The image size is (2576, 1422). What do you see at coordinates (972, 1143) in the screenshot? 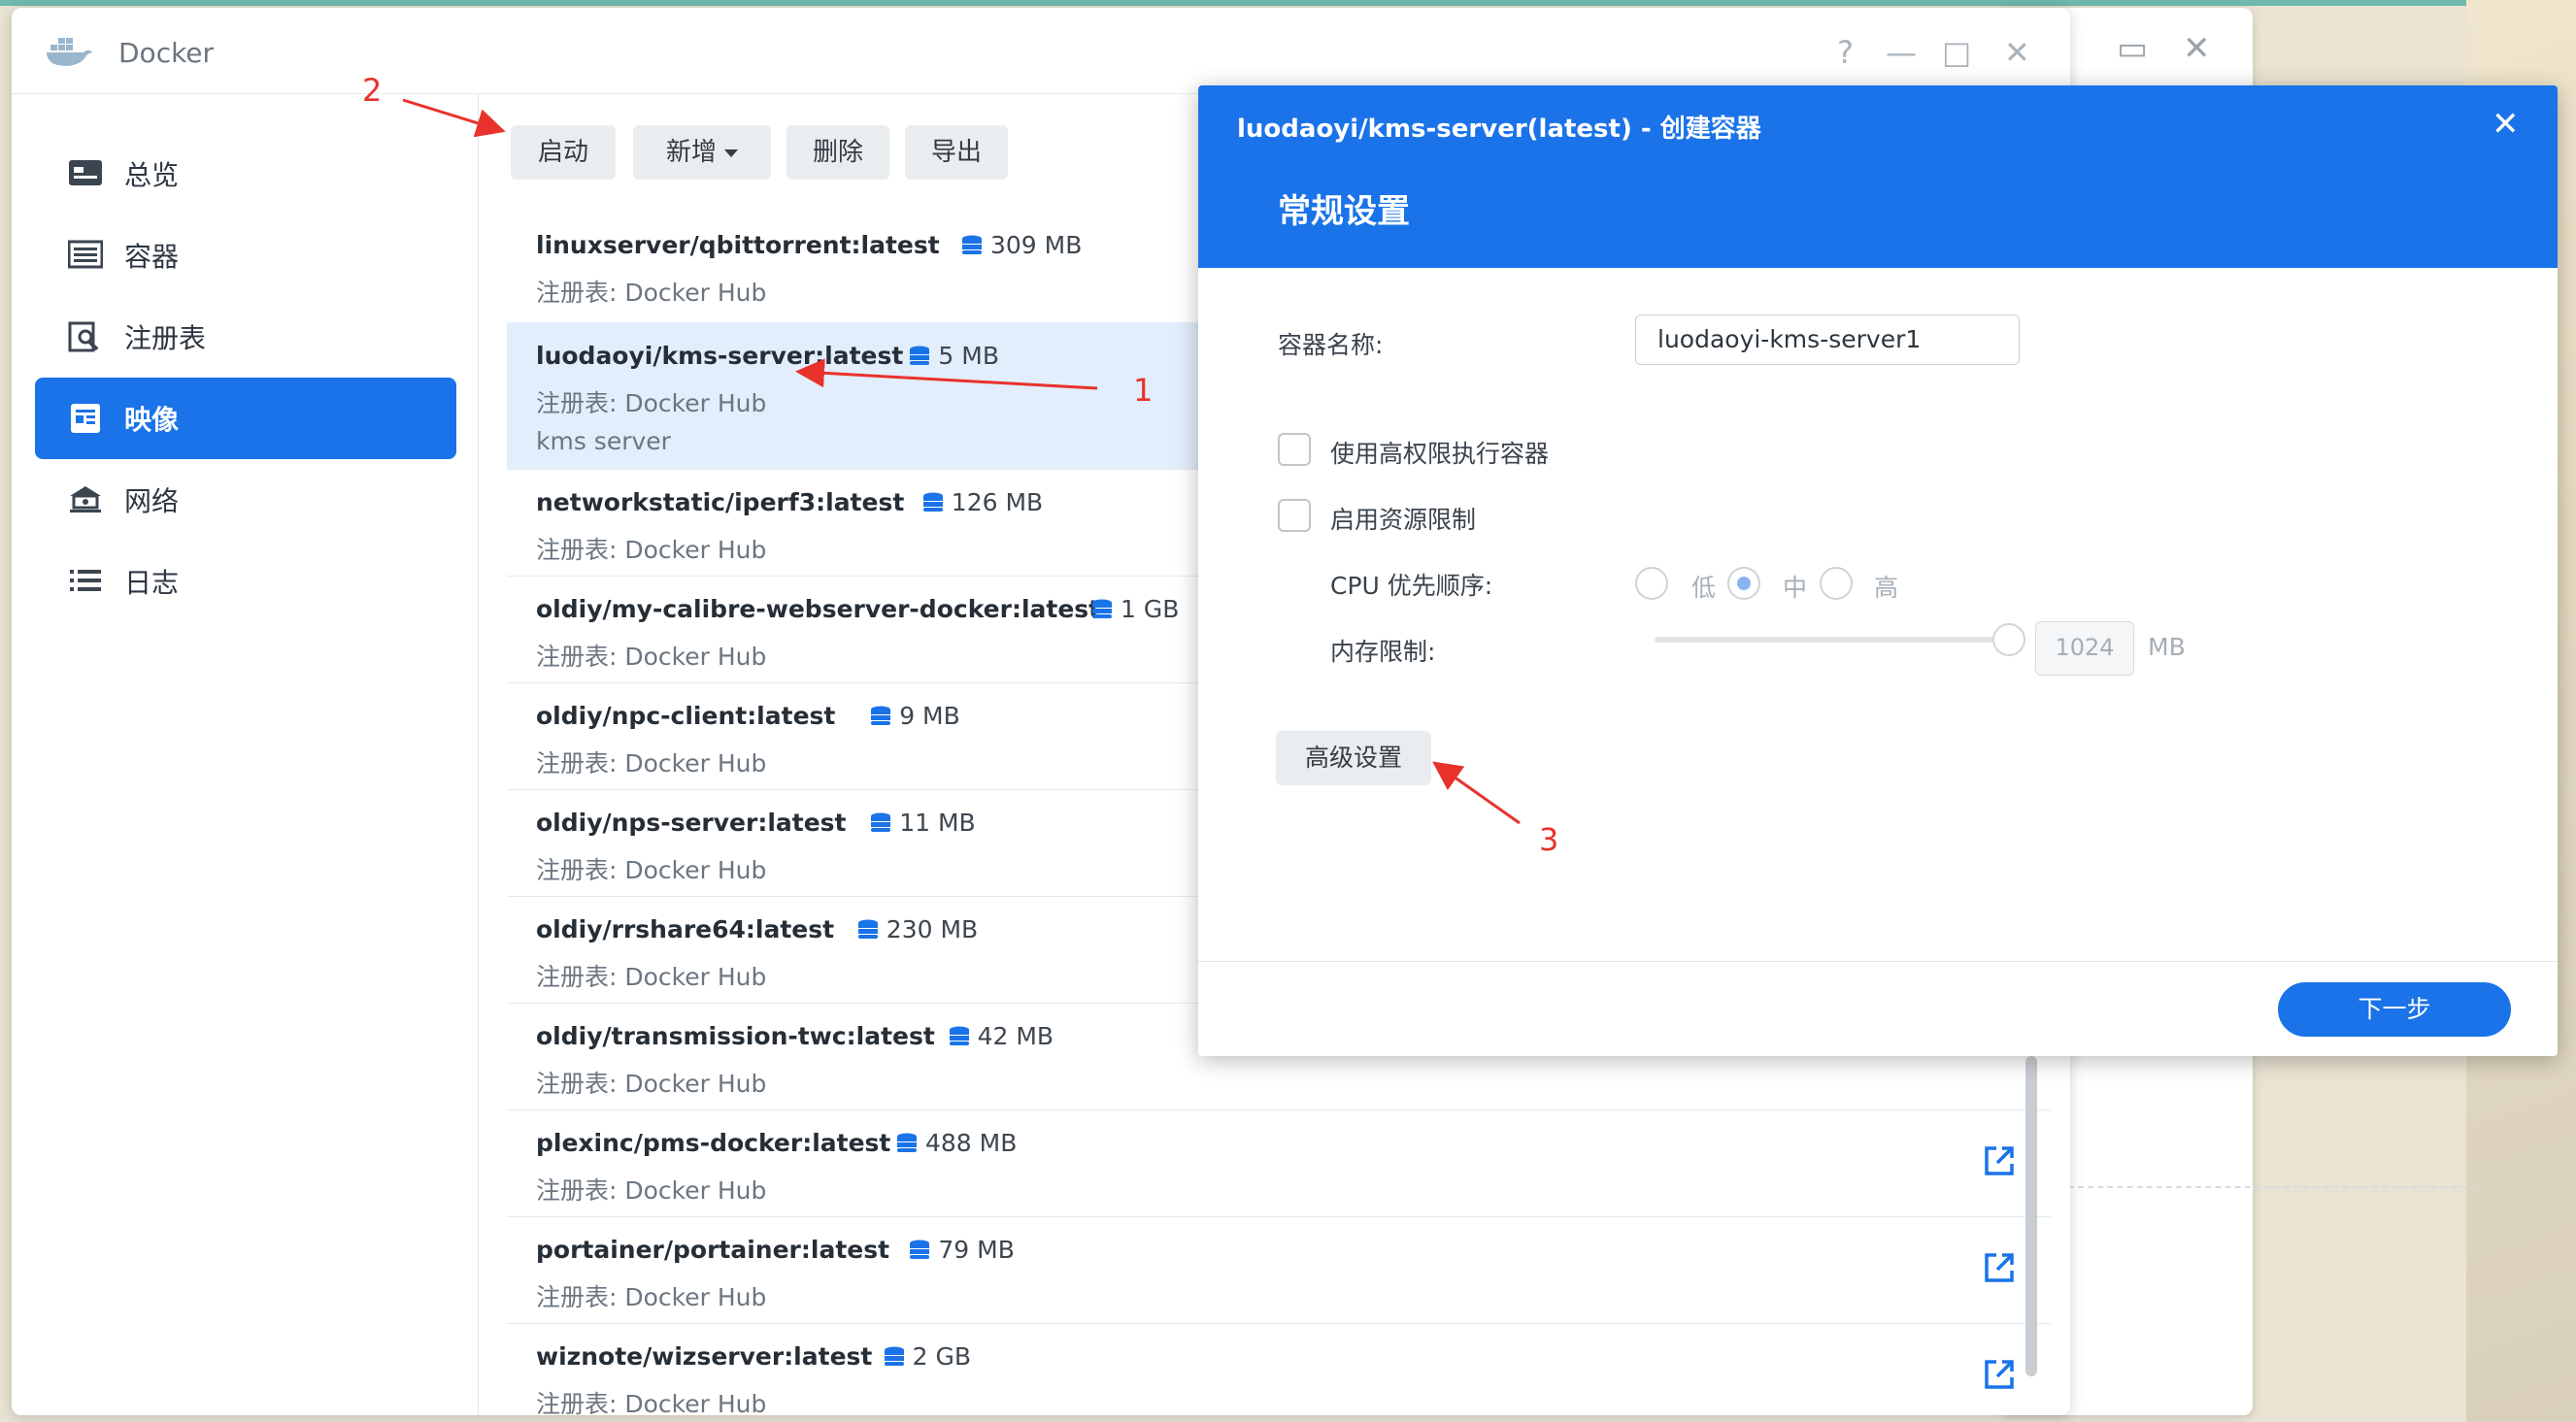
I see `image-size: 488 MB` at bounding box center [972, 1143].